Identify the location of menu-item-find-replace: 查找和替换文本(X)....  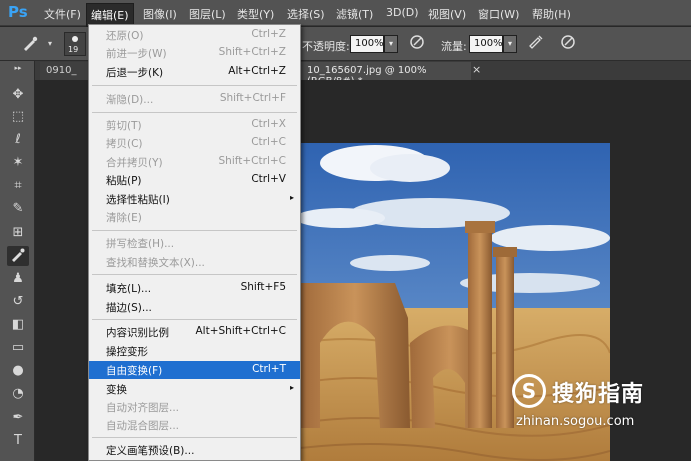
(194, 262).